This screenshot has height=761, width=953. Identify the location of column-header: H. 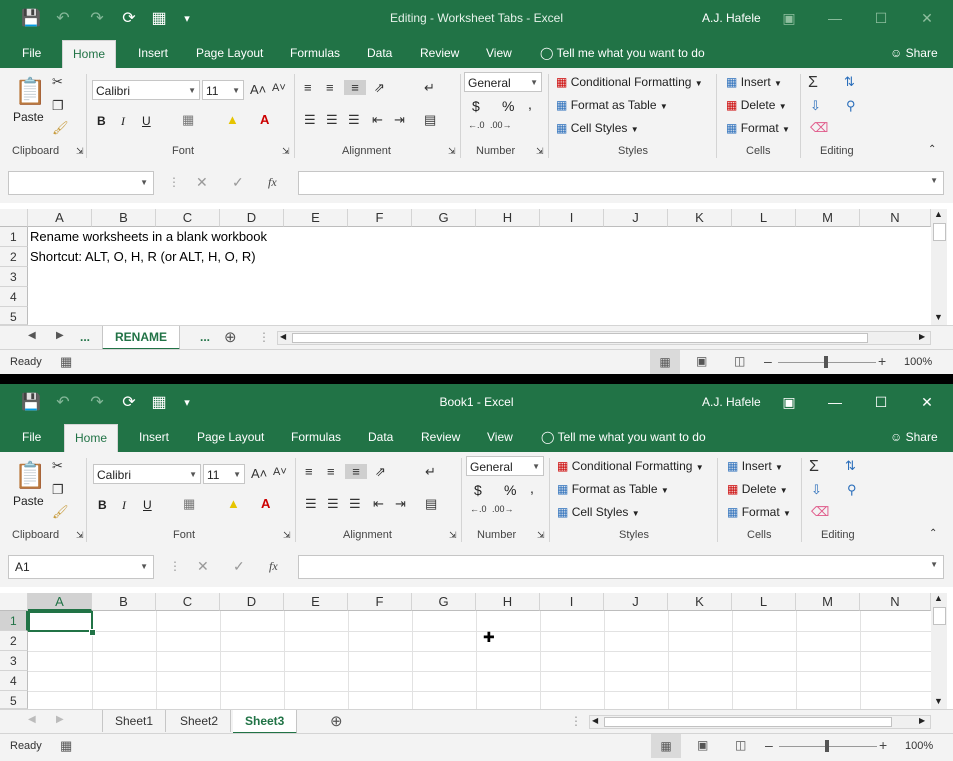
(508, 218).